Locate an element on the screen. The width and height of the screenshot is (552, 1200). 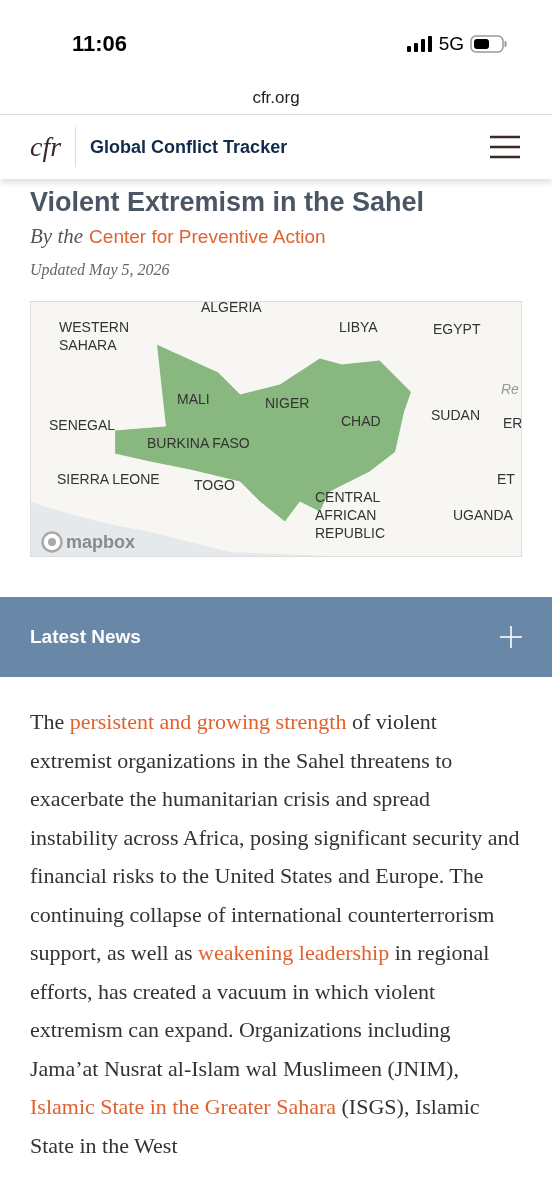
map-label: UGANDA is located at coordinates (483, 515).